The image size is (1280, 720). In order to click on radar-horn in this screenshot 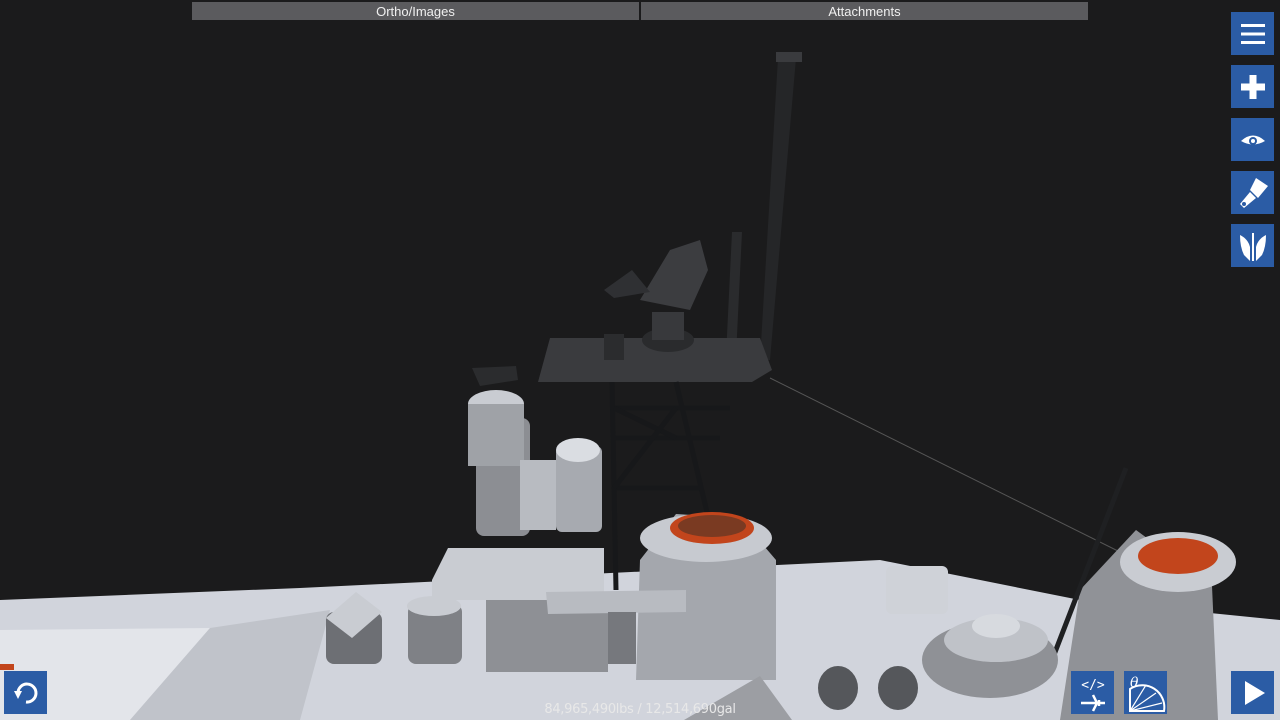, I will do `click(627, 284)`.